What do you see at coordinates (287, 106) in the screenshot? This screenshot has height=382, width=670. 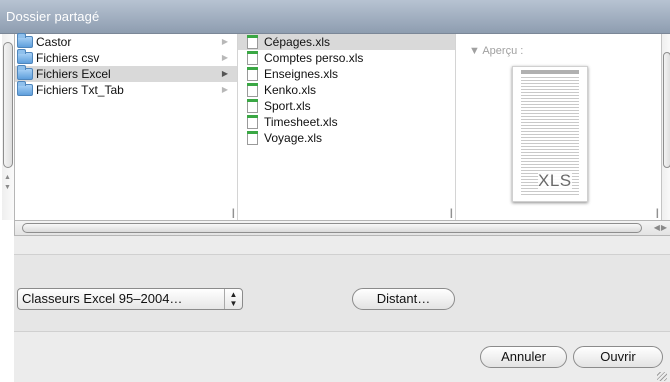 I see `file-label: Sport.xls` at bounding box center [287, 106].